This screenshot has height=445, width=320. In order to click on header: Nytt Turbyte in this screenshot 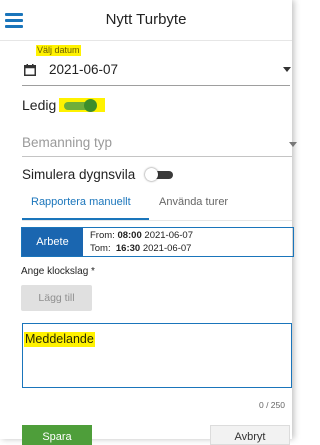, I will do `click(146, 20)`.